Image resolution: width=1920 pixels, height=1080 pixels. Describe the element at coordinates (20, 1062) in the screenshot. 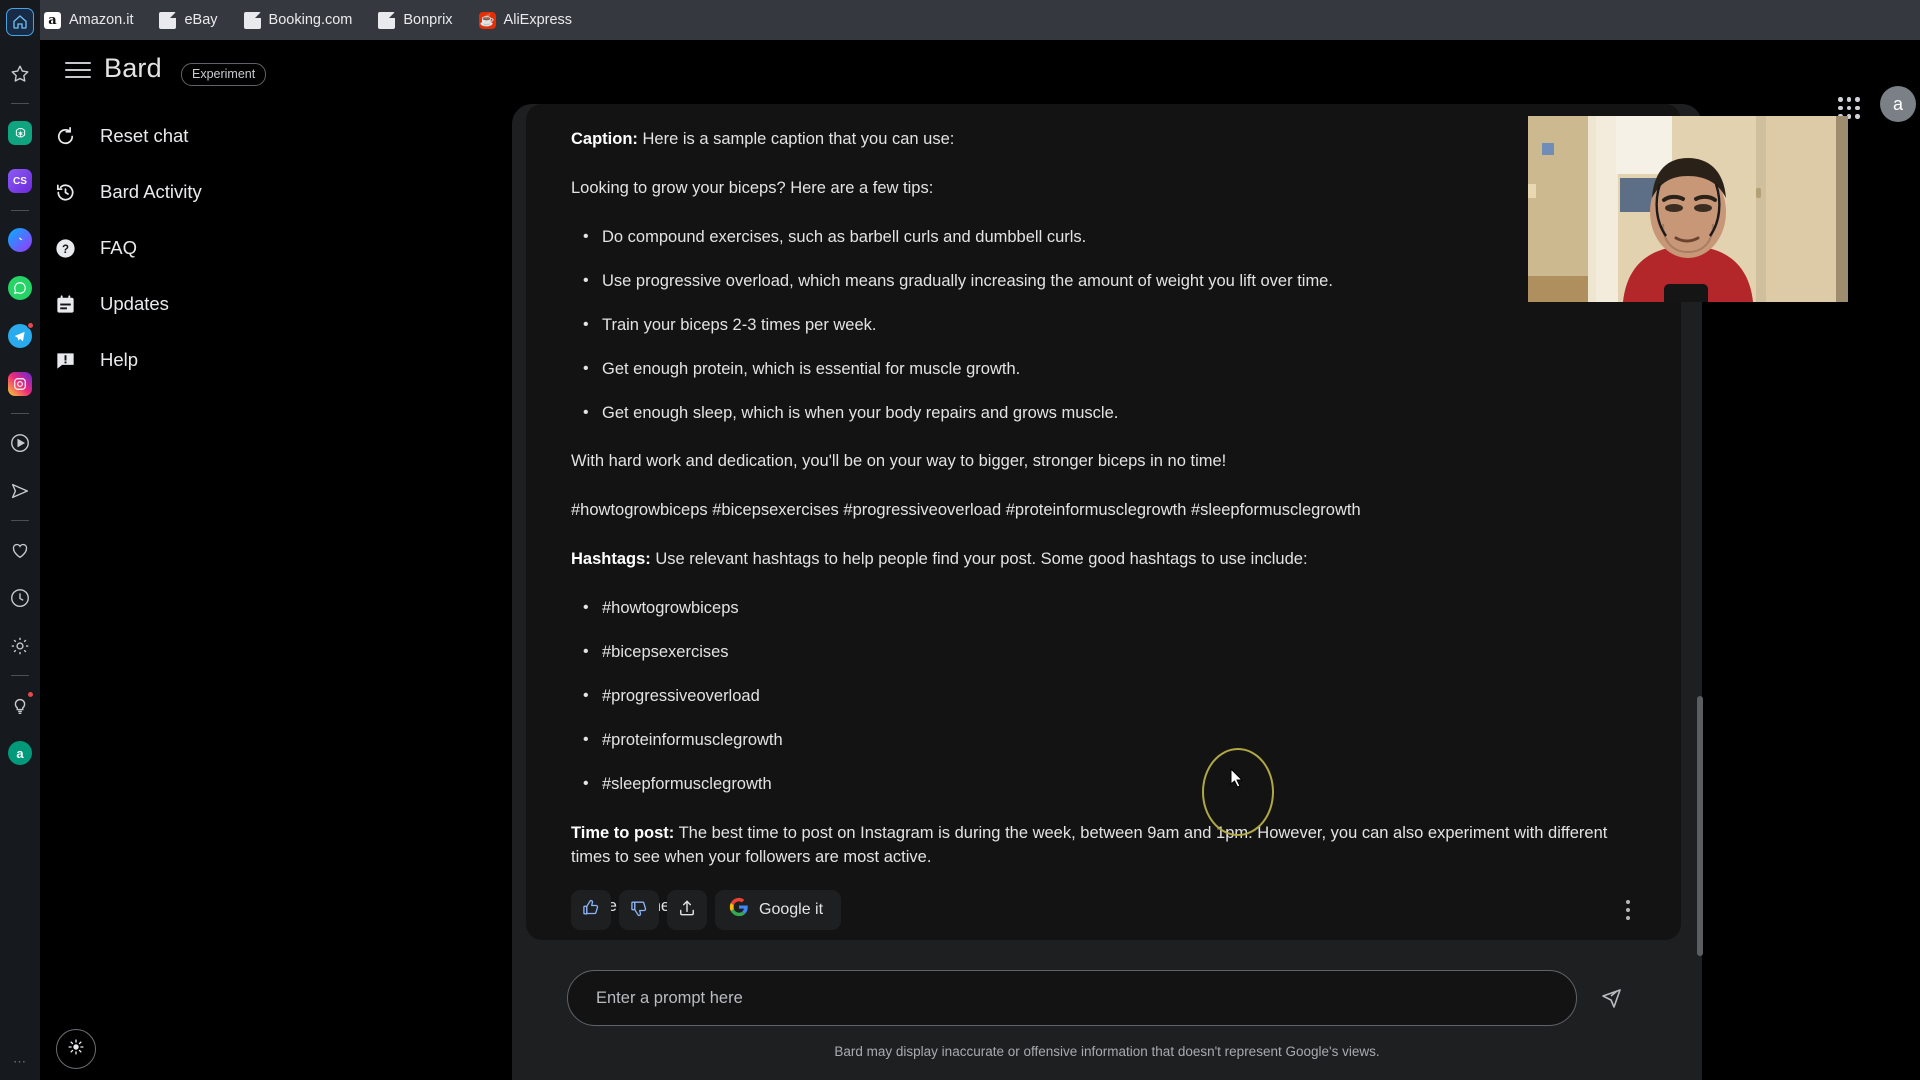

I see `rail-overflow-icon: ⋯` at that location.